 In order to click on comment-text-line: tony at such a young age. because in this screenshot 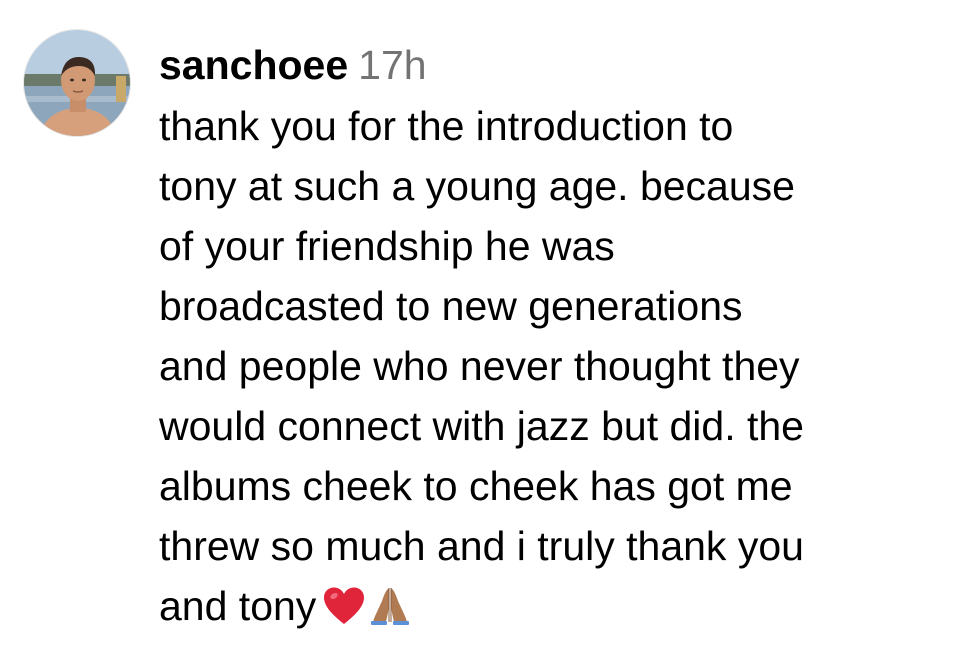, I will do `click(477, 186)`.